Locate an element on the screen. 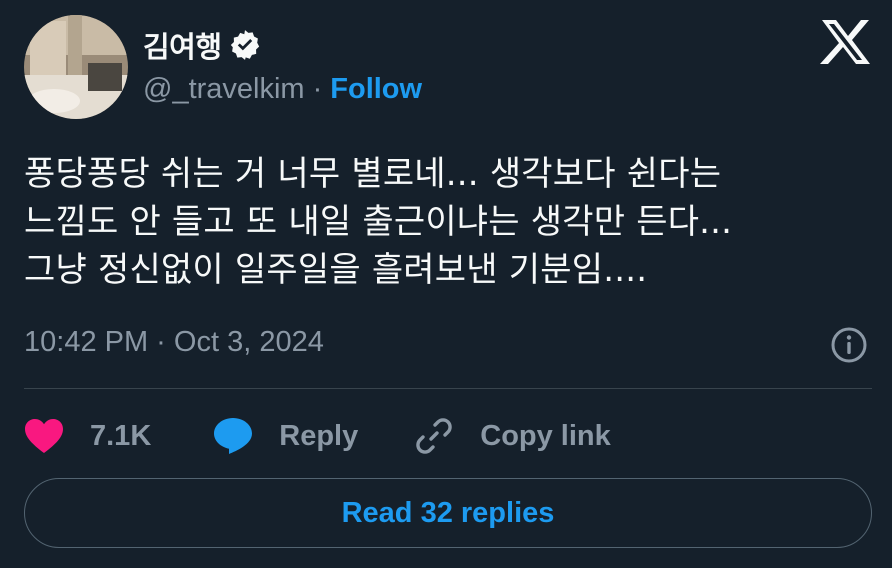 The width and height of the screenshot is (892, 568). author-handle-row: @_travelkim · Follow is located at coordinates (282, 89).